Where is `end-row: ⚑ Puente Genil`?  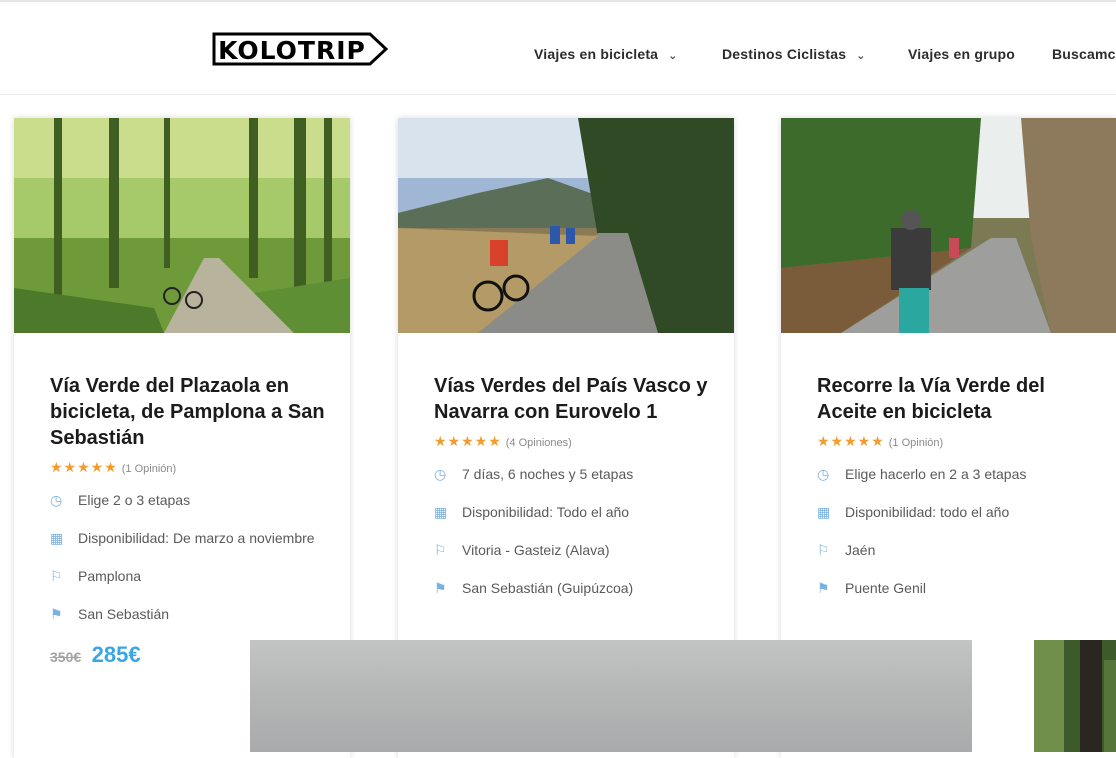
end-row: ⚑ Puente Genil is located at coordinates (957, 588).